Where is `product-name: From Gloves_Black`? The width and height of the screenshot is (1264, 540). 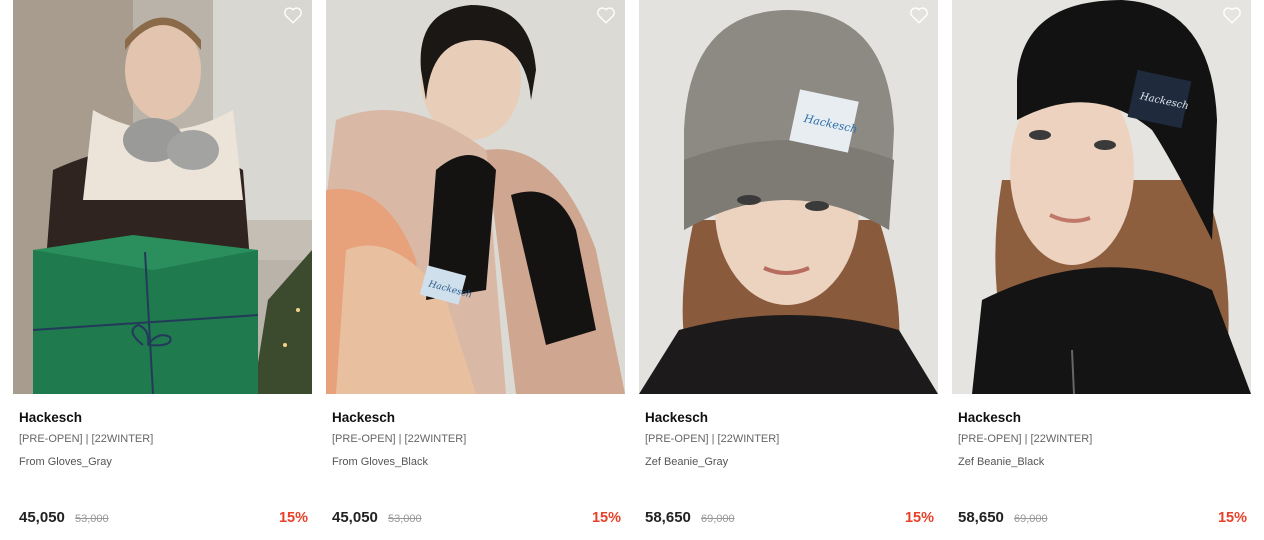 product-name: From Gloves_Black is located at coordinates (475, 462).